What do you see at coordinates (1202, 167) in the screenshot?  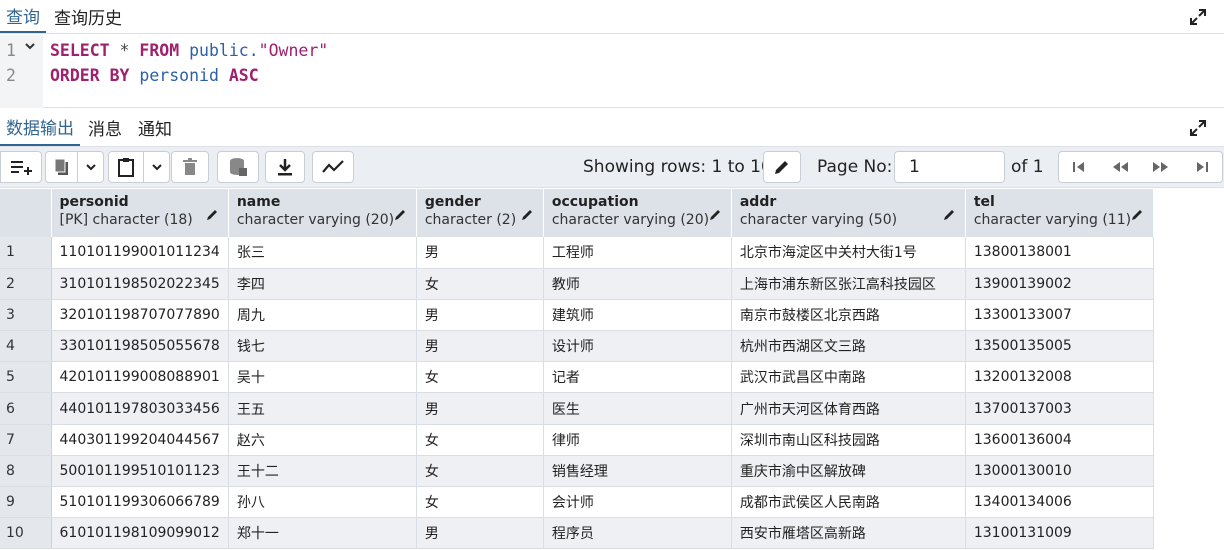 I see `last-page-button` at bounding box center [1202, 167].